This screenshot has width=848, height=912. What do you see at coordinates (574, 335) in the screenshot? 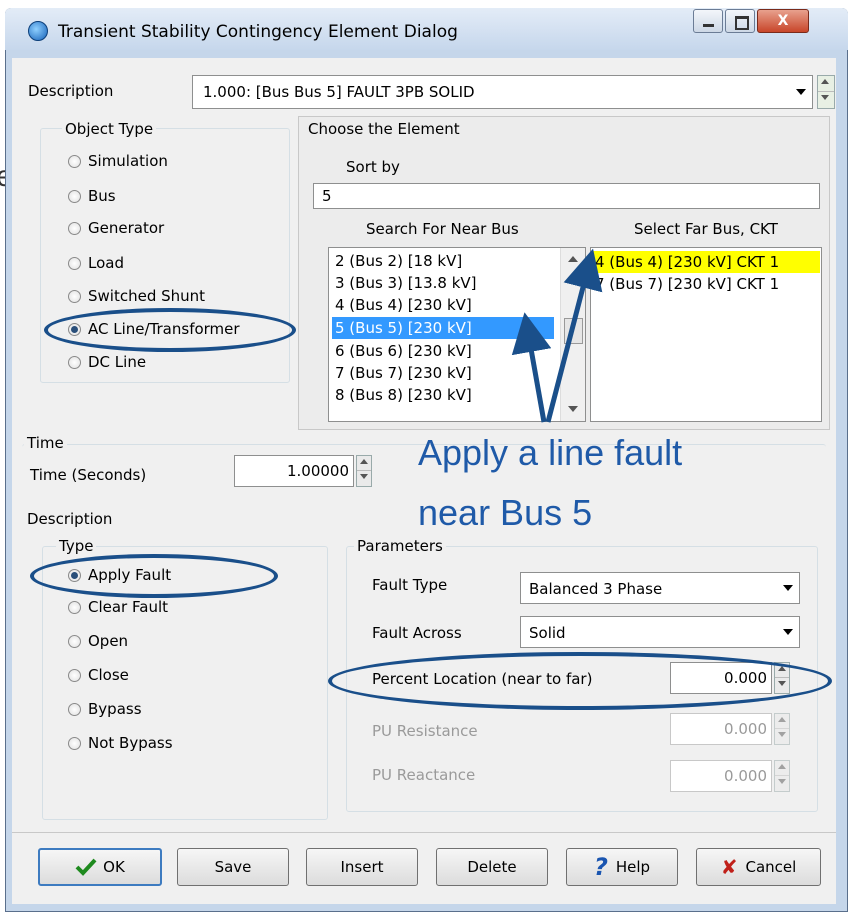
I see `arrow-to-far-bus` at bounding box center [574, 335].